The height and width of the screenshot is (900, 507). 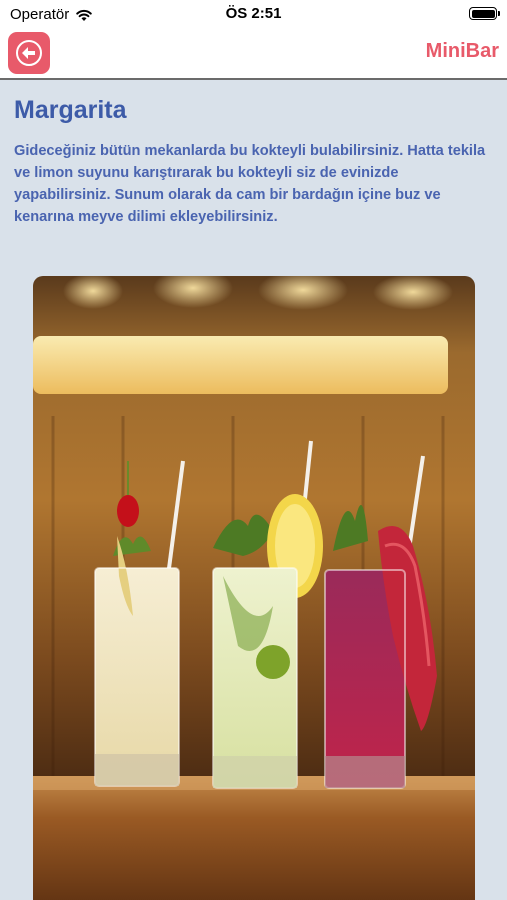 I want to click on status-bar: Operatör ÖS 2:51, so click(x=253, y=14).